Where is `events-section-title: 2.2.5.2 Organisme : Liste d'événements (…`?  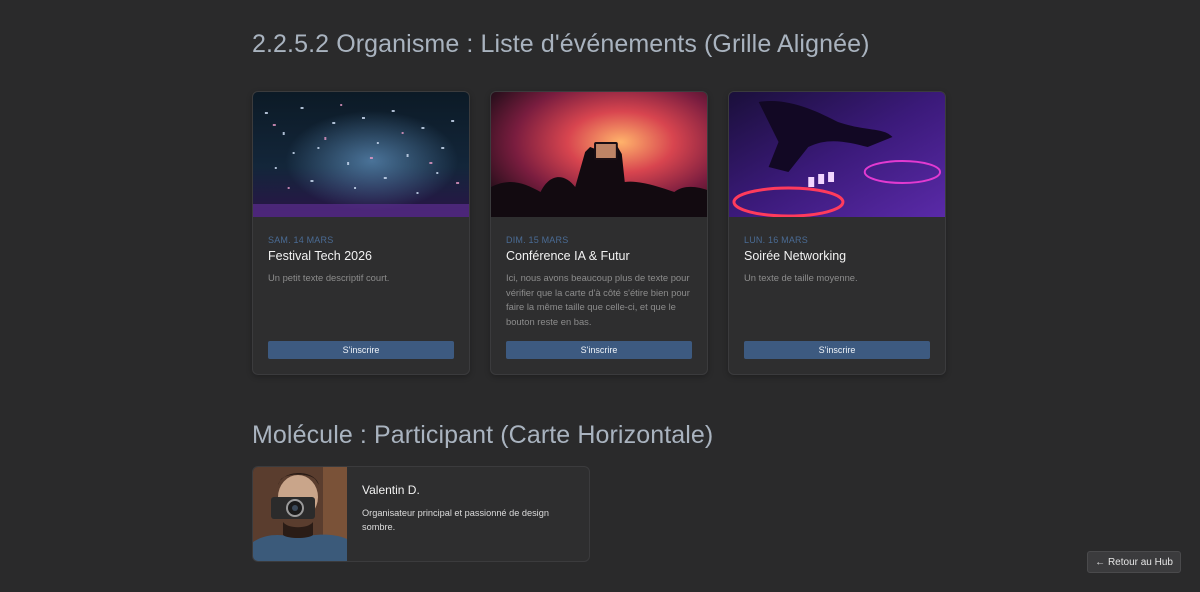 events-section-title: 2.2.5.2 Organisme : Liste d'événements (… is located at coordinates (561, 44).